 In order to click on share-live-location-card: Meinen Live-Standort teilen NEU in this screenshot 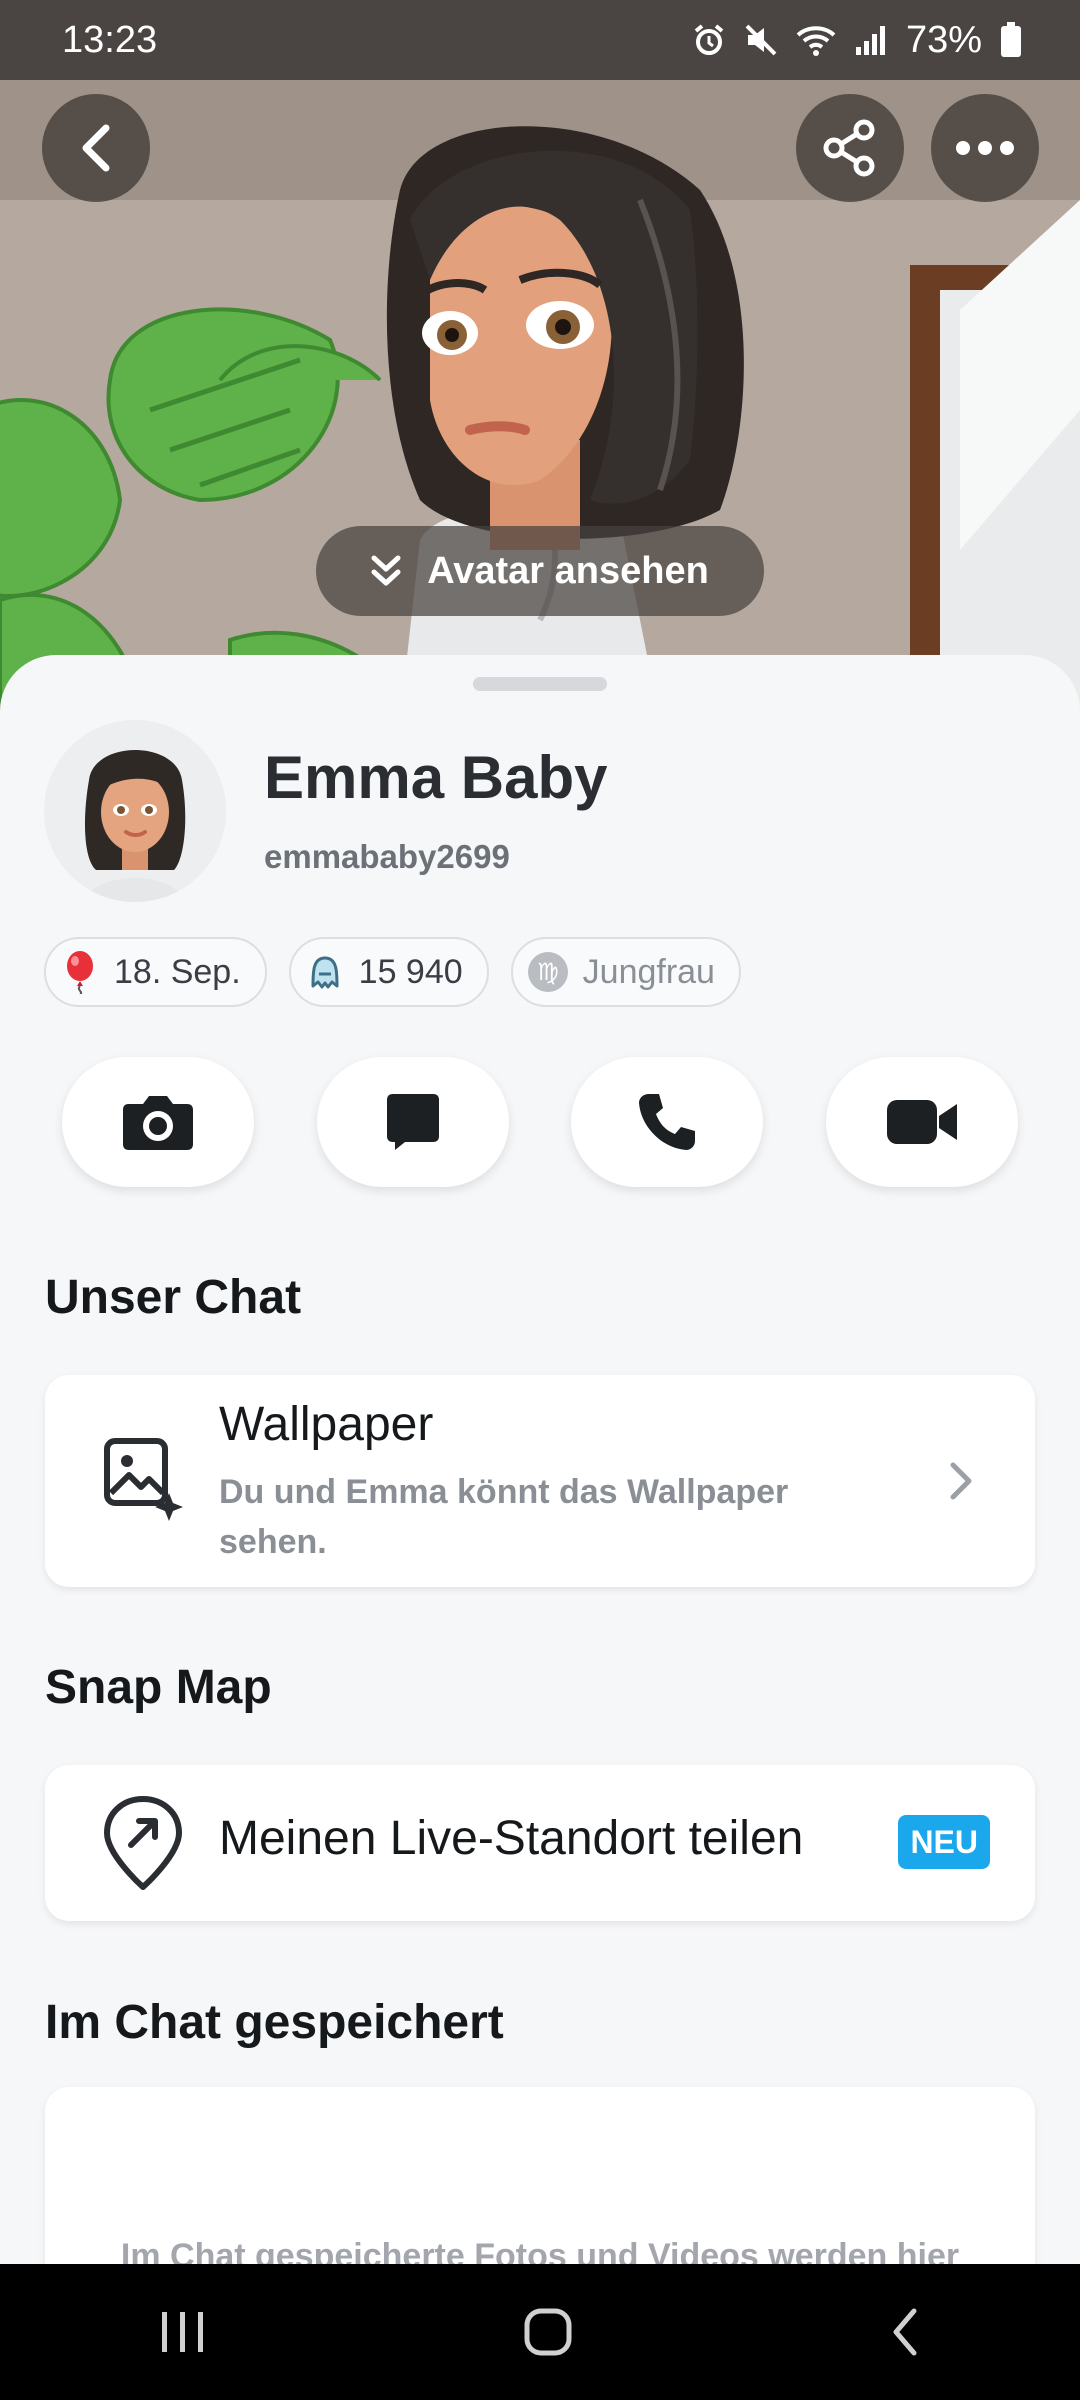, I will do `click(540, 1843)`.